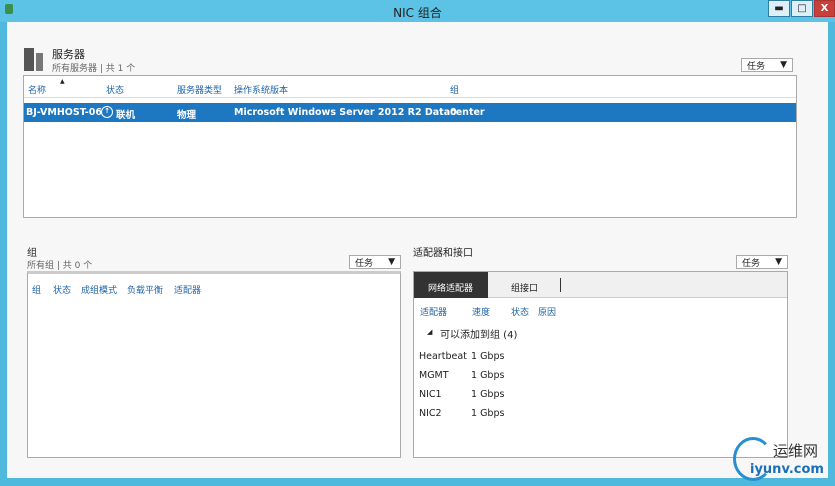 This screenshot has height=486, width=835. What do you see at coordinates (62, 81) in the screenshot?
I see `sort-asc-icon: ▲` at bounding box center [62, 81].